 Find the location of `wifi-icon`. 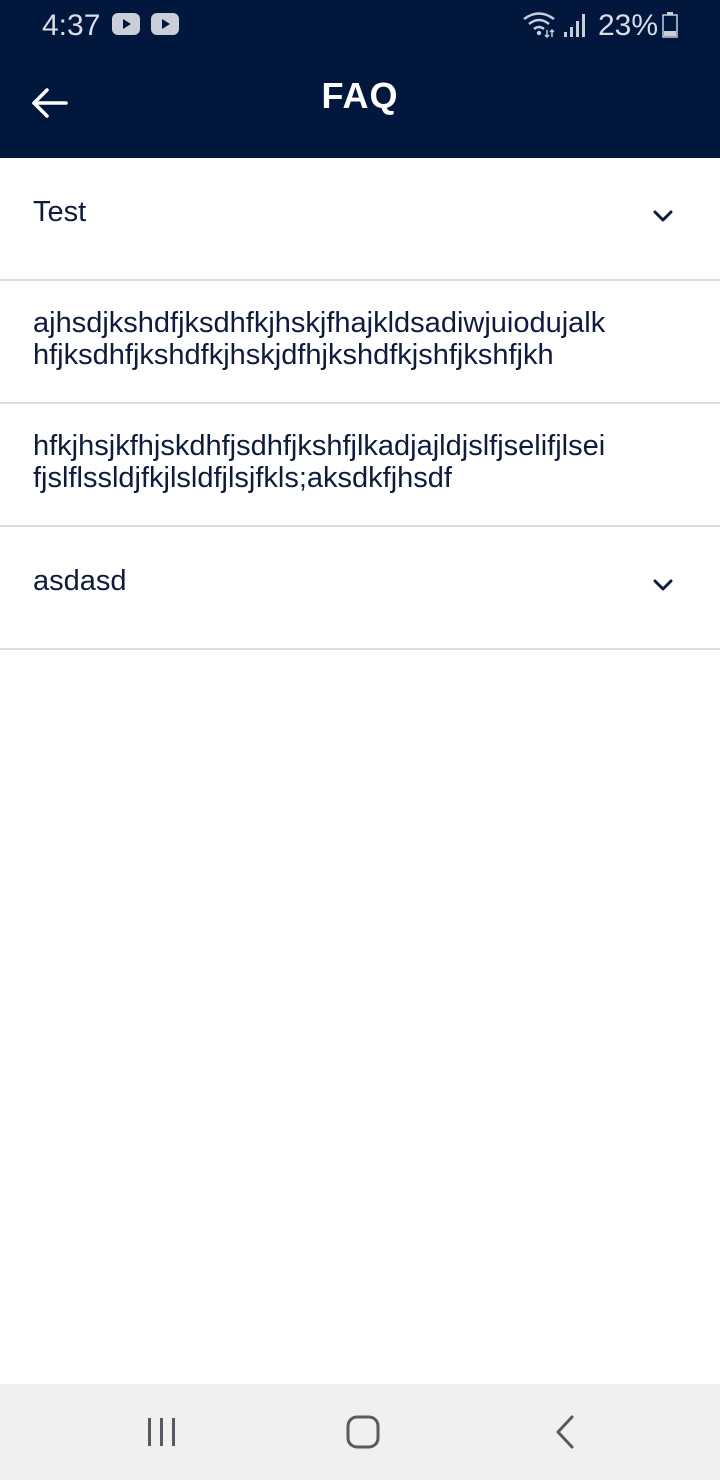

wifi-icon is located at coordinates (539, 25).